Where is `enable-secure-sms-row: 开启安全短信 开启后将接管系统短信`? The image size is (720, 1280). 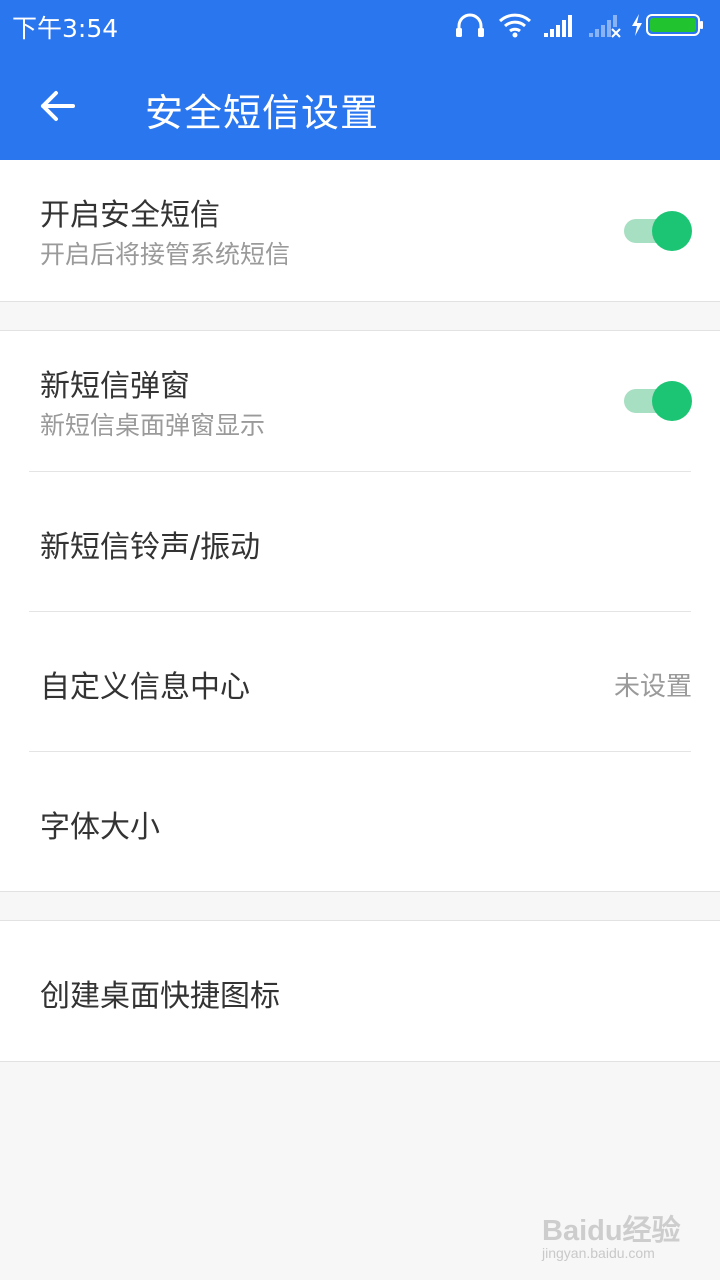 enable-secure-sms-row: 开启安全短信 开启后将接管系统短信 is located at coordinates (360, 230).